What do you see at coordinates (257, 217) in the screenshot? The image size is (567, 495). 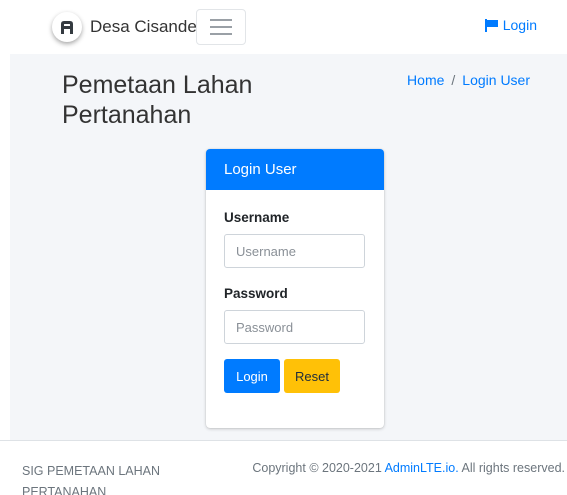 I see `username-label: Username` at bounding box center [257, 217].